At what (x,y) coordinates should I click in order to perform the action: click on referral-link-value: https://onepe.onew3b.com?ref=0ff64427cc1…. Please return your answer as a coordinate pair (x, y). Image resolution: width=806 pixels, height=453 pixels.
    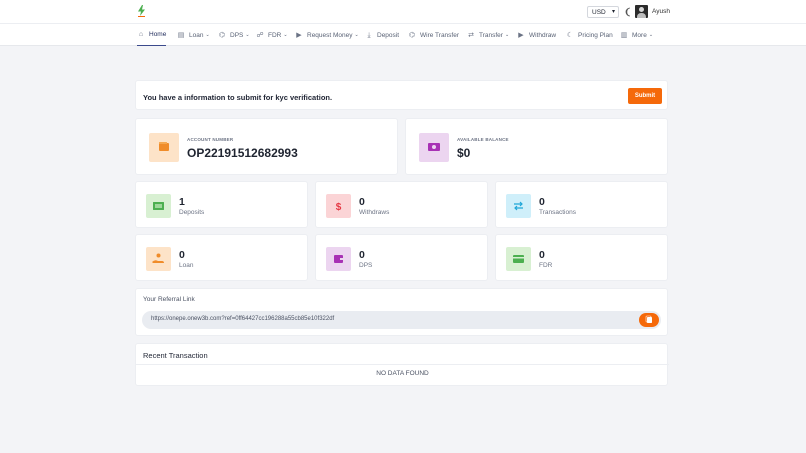
    Looking at the image, I should click on (242, 319).